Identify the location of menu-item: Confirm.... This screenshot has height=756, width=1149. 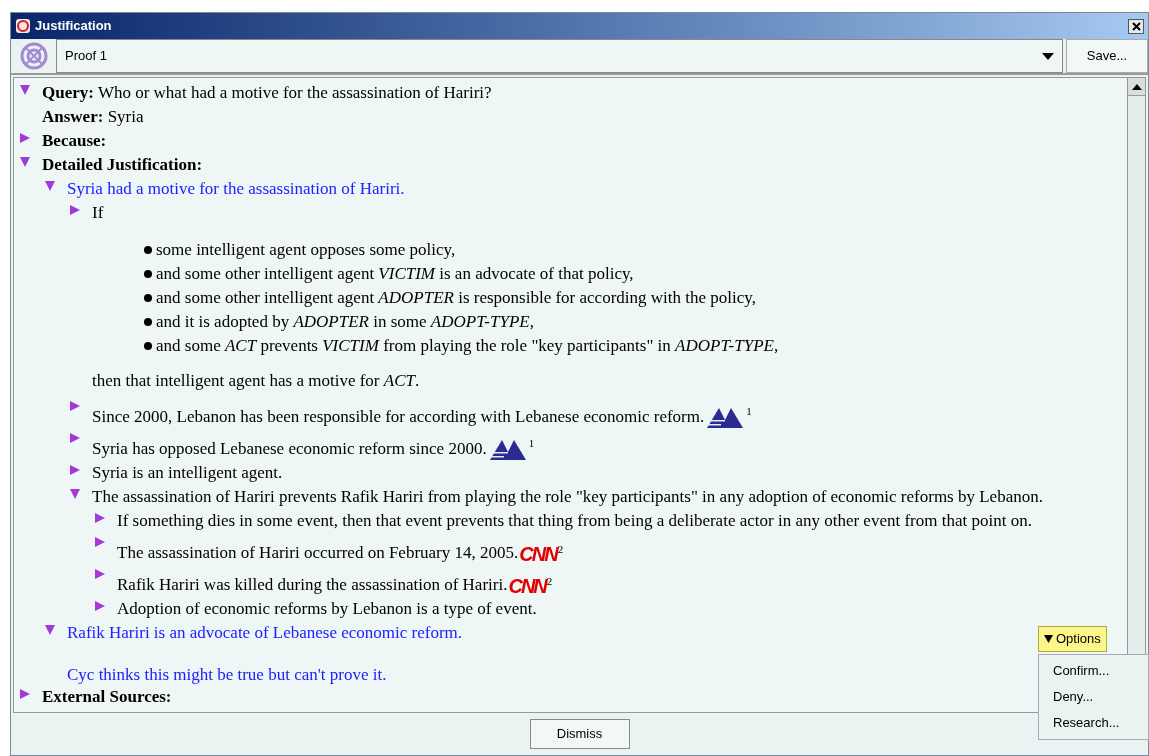
(1093, 671).